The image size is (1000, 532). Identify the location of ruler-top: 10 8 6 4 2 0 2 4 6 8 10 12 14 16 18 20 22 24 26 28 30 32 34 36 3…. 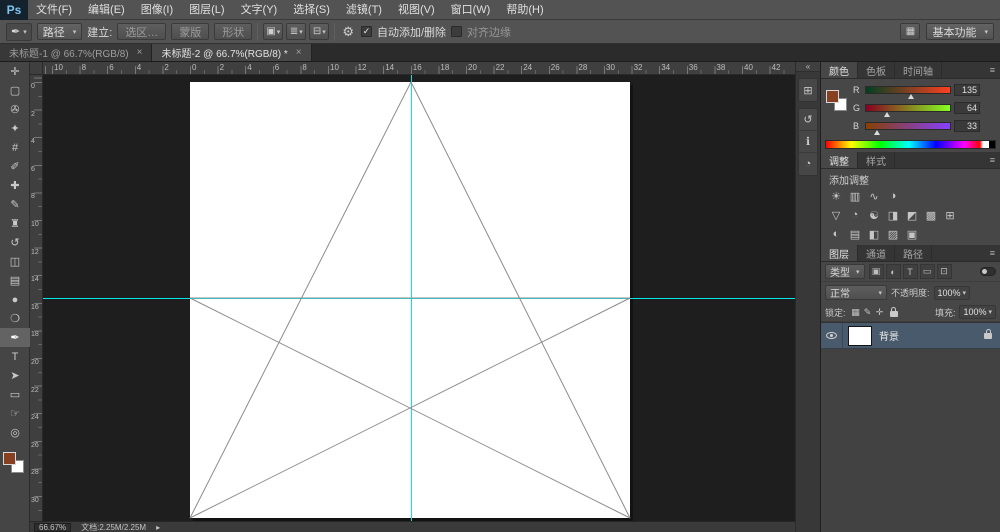
(419, 68).